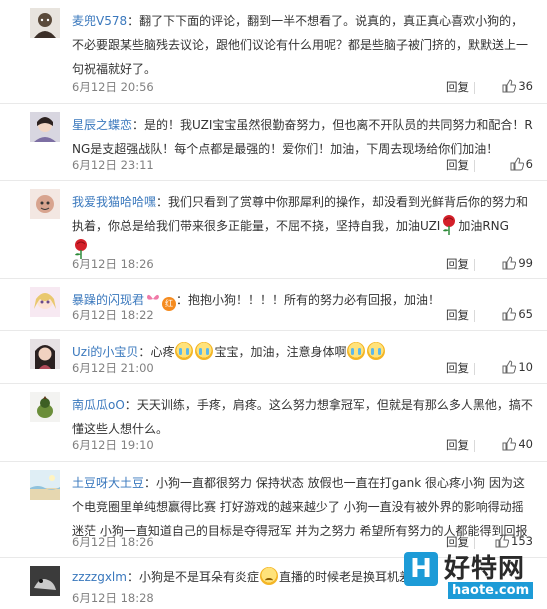 The width and height of the screenshot is (547, 609). Describe the element at coordinates (153, 297) in the screenshot. I see `butterfly-badge-icon` at that location.